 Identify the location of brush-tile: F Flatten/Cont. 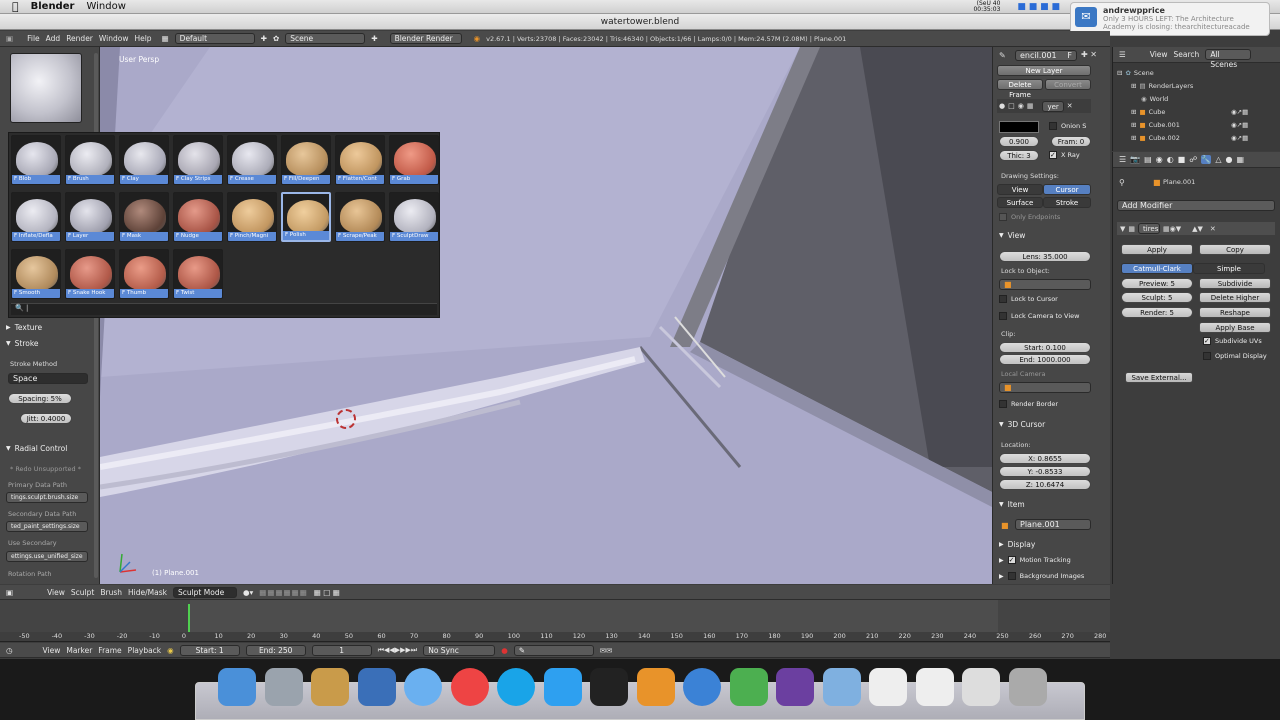
(360, 160).